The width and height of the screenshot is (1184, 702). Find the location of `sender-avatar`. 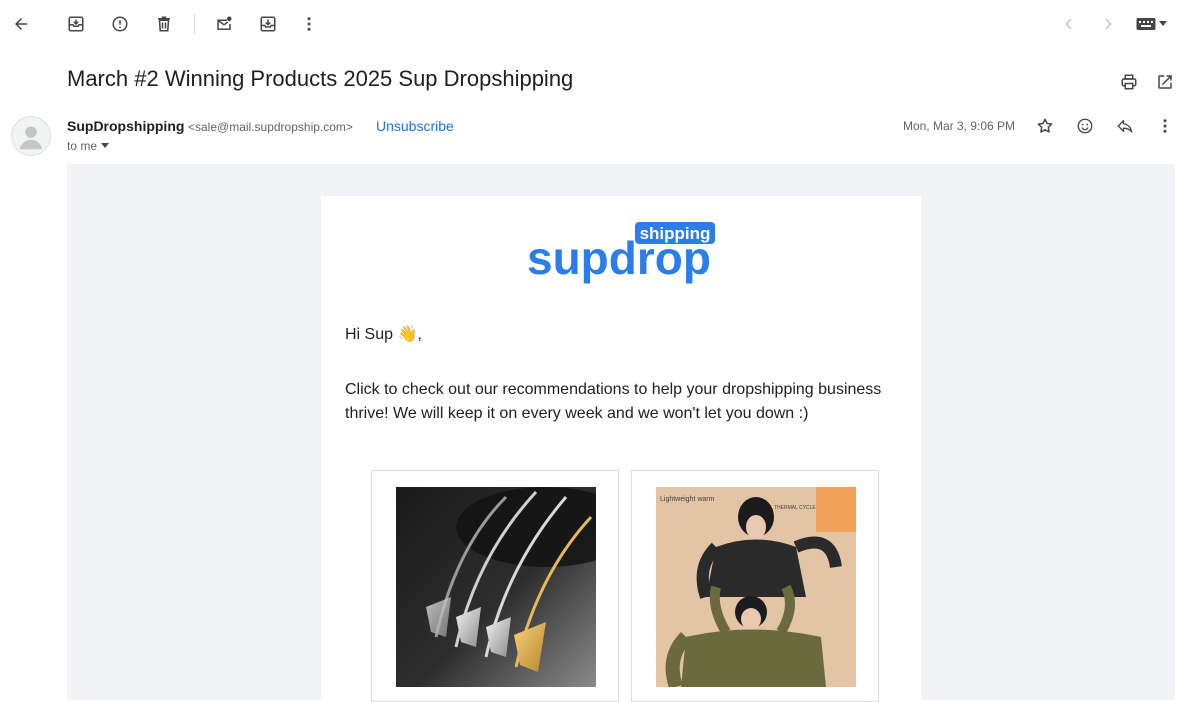

sender-avatar is located at coordinates (31, 136).